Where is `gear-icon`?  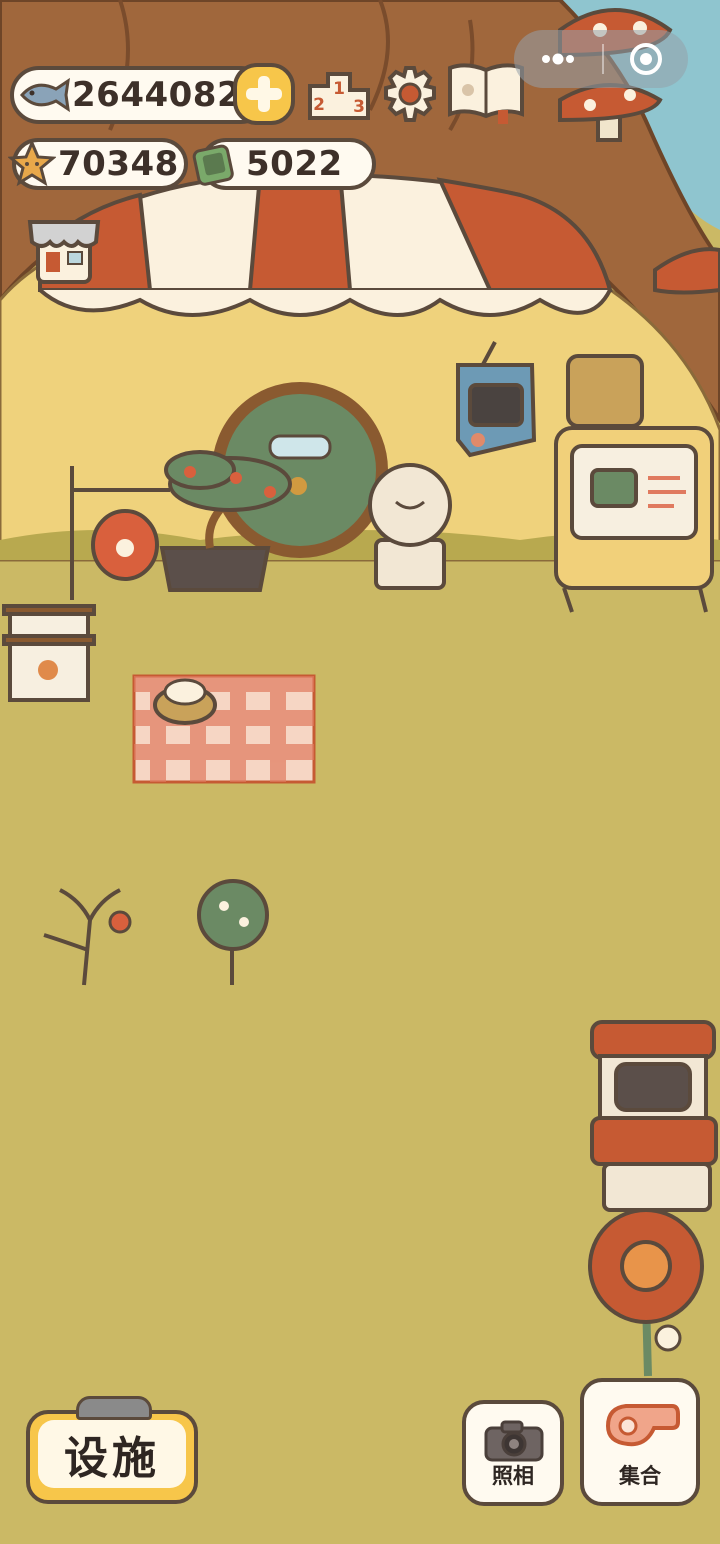
gear-icon is located at coordinates (410, 94).